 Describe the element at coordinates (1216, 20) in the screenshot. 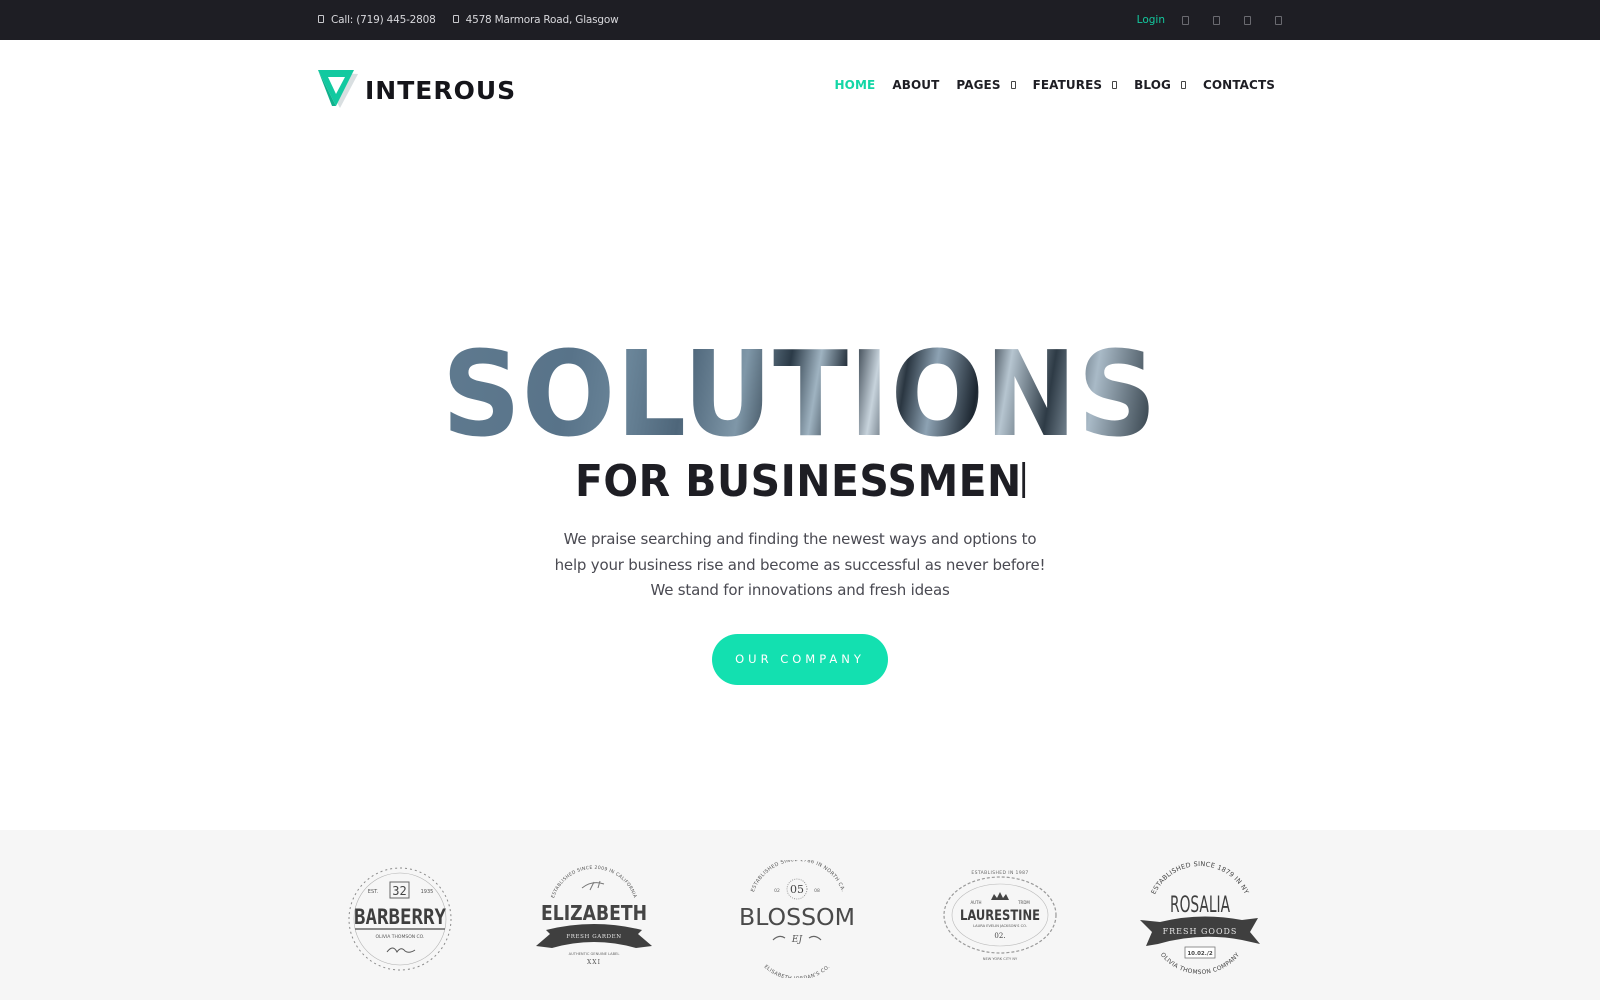

I see `twitter-icon` at that location.